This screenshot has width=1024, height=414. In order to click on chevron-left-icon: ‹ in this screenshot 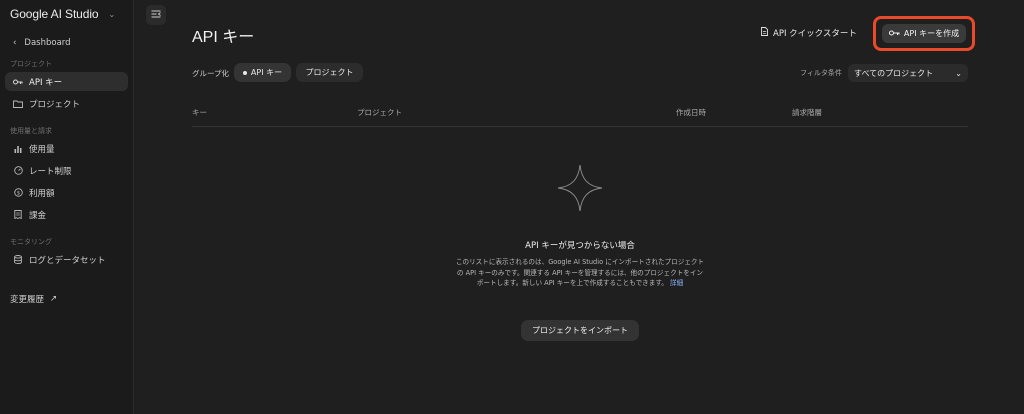, I will do `click(15, 43)`.